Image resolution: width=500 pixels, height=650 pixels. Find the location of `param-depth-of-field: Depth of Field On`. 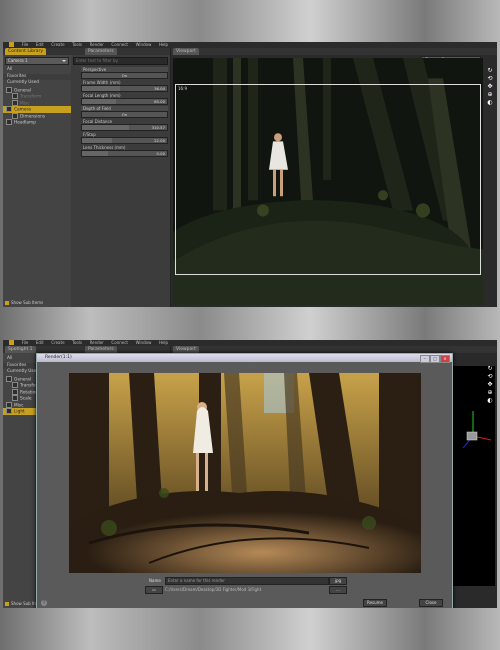

param-depth-of-field: Depth of Field On is located at coordinates (124, 112).